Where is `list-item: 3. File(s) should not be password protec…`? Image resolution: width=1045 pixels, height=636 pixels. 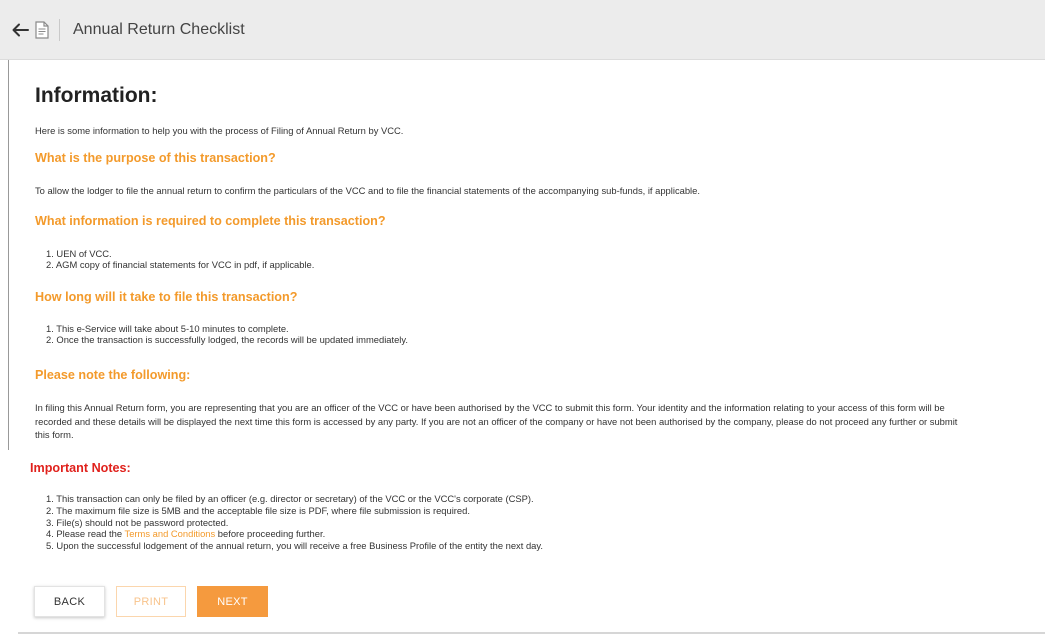 list-item: 3. File(s) should not be password protec… is located at coordinates (137, 522).